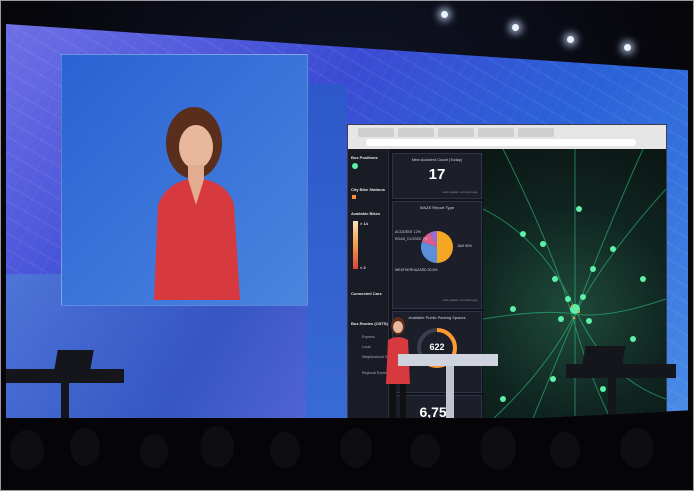 The width and height of the screenshot is (694, 491). What do you see at coordinates (354, 197) in the screenshot?
I see `bike-station-icon` at bounding box center [354, 197].